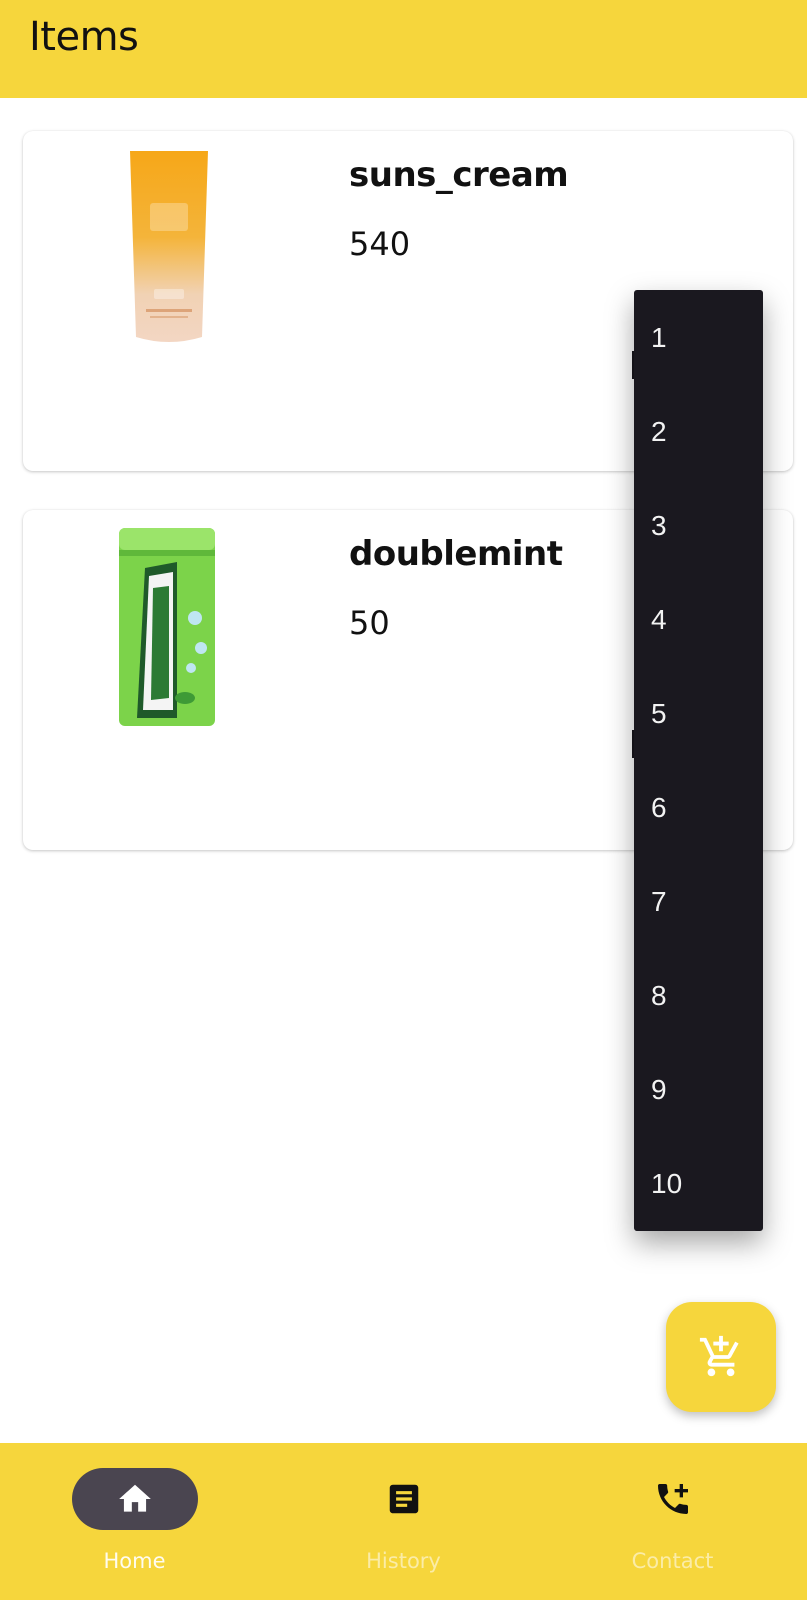  I want to click on dropdown-option: 9, so click(659, 1090).